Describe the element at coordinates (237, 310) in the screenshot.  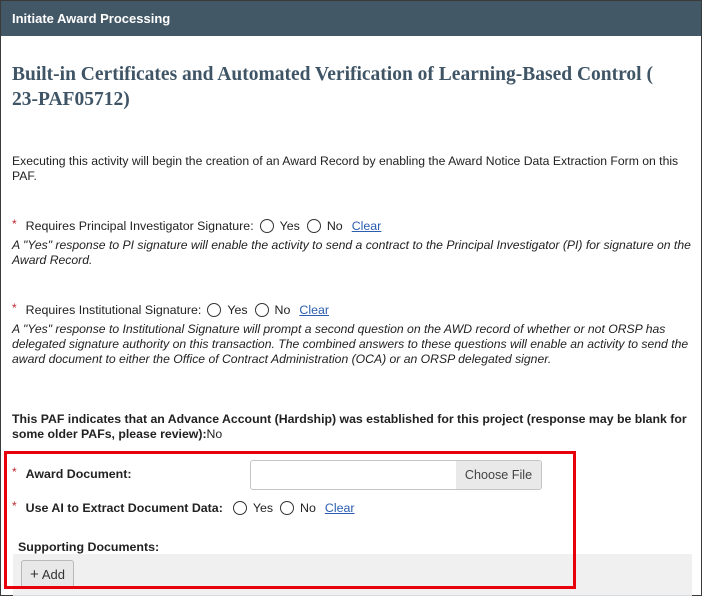
I see `institutional-signature-yes-label: Yes` at that location.